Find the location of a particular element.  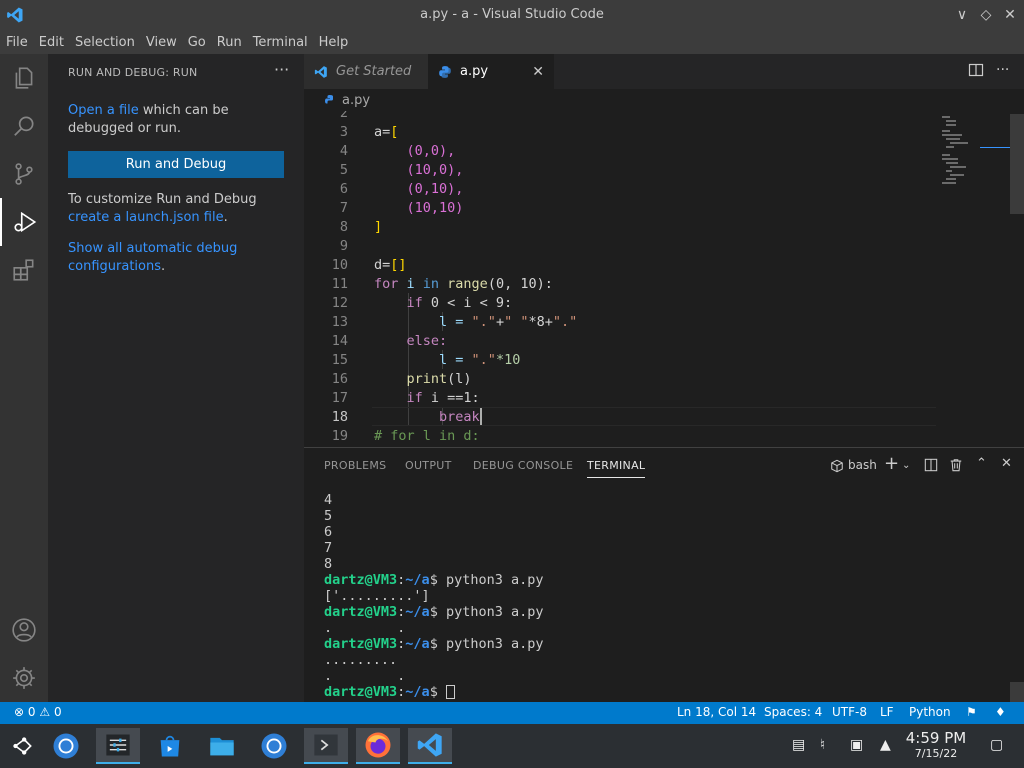

code-line: 2 is located at coordinates (343, 116).